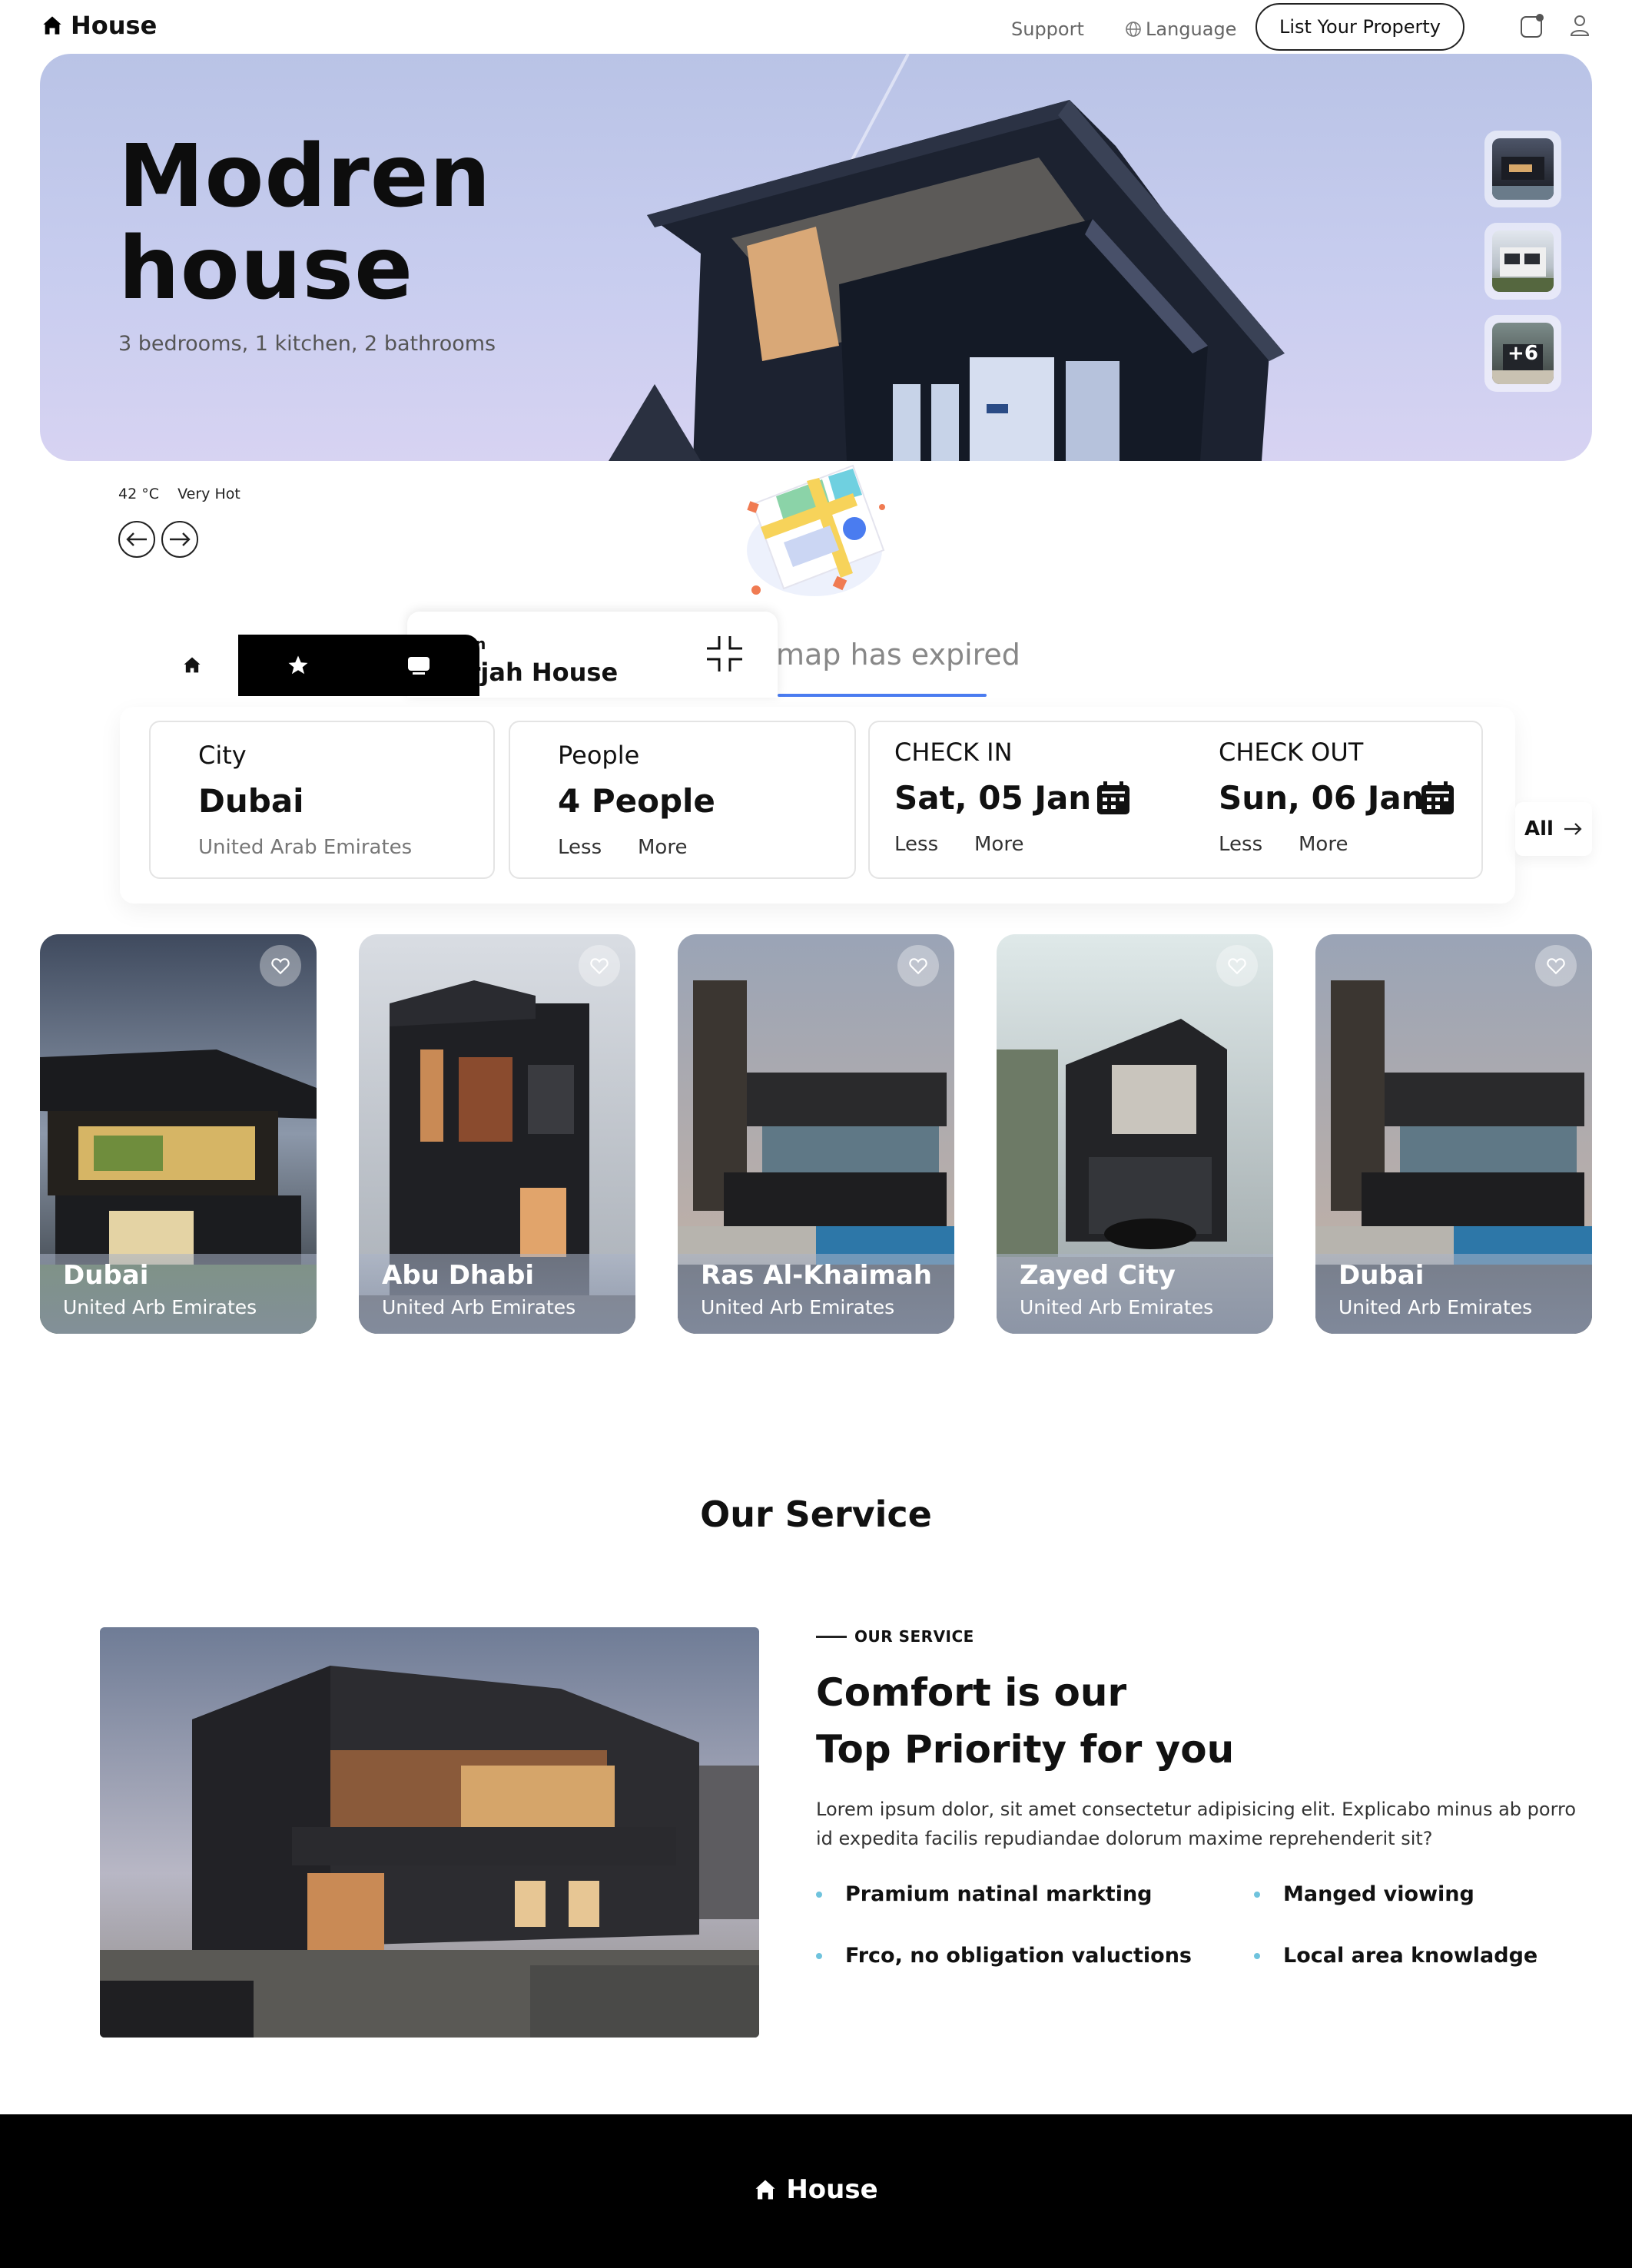  What do you see at coordinates (1025, 1749) in the screenshot?
I see `services-heading-line2: Top Priority for you` at bounding box center [1025, 1749].